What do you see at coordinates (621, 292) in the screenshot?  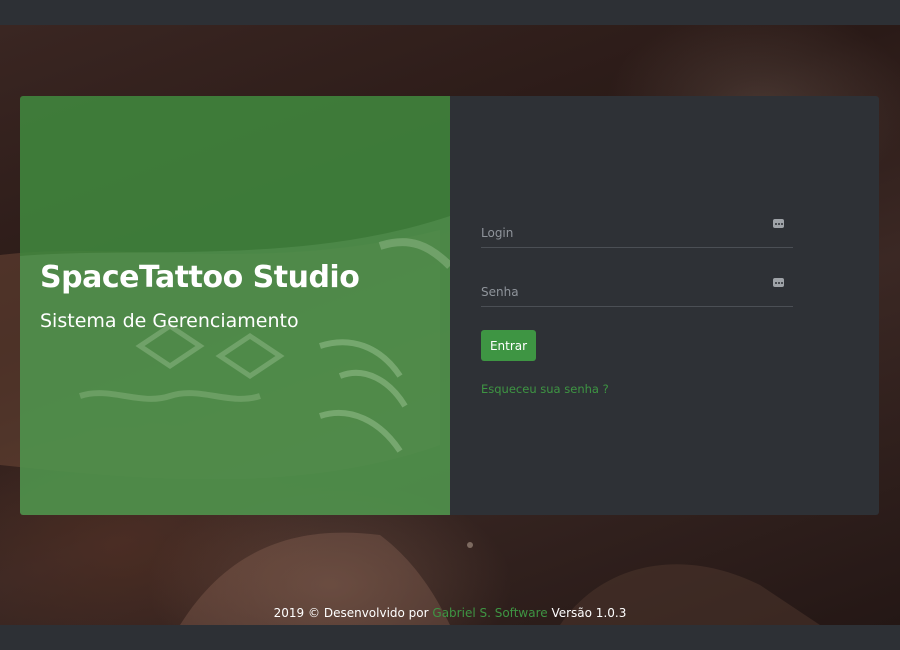 I see `password-input` at bounding box center [621, 292].